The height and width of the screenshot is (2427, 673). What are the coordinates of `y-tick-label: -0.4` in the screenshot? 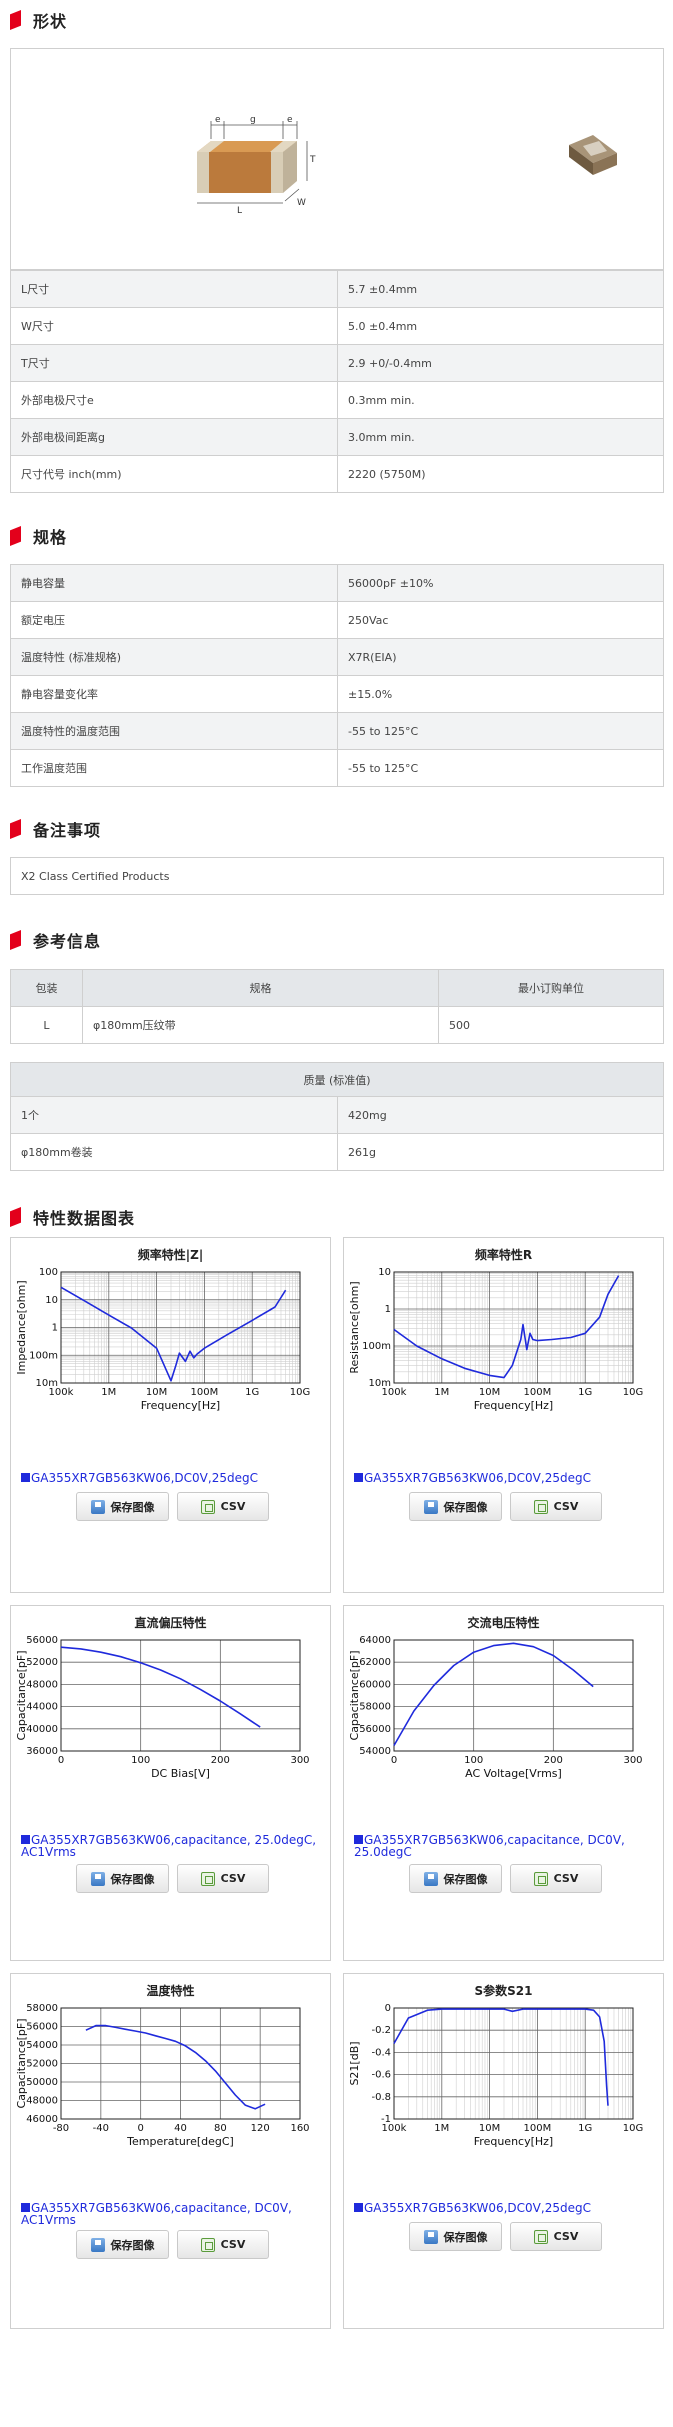 It's located at (381, 2052).